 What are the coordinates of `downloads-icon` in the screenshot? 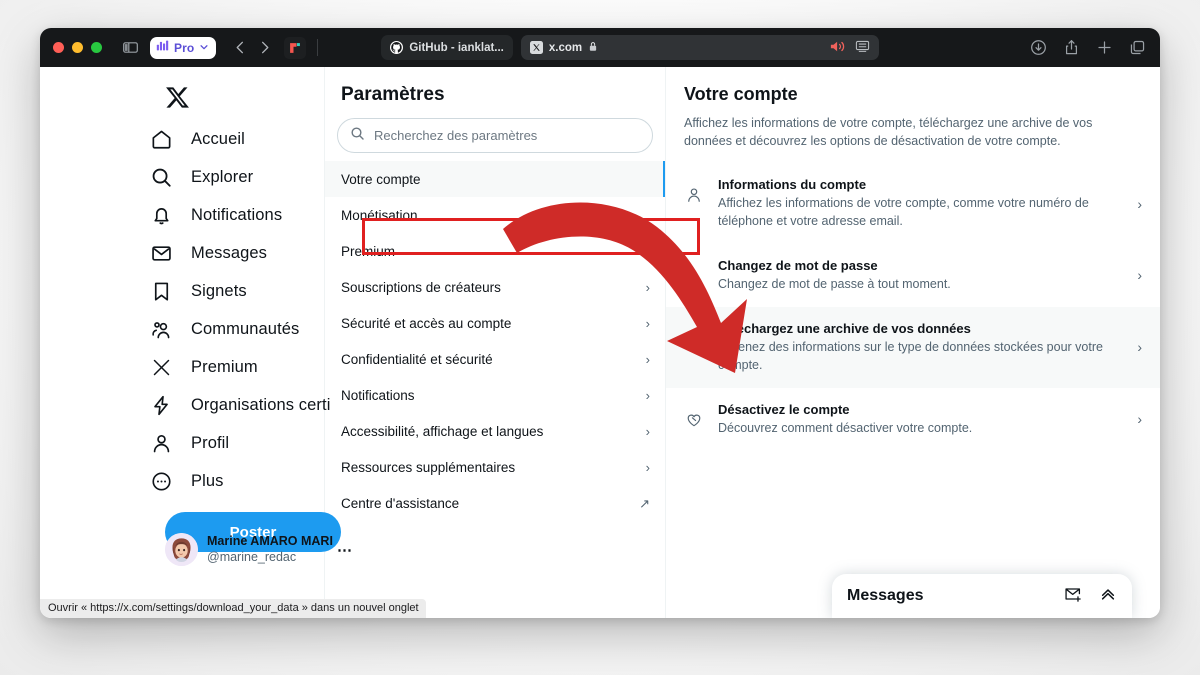 It's located at (1038, 47).